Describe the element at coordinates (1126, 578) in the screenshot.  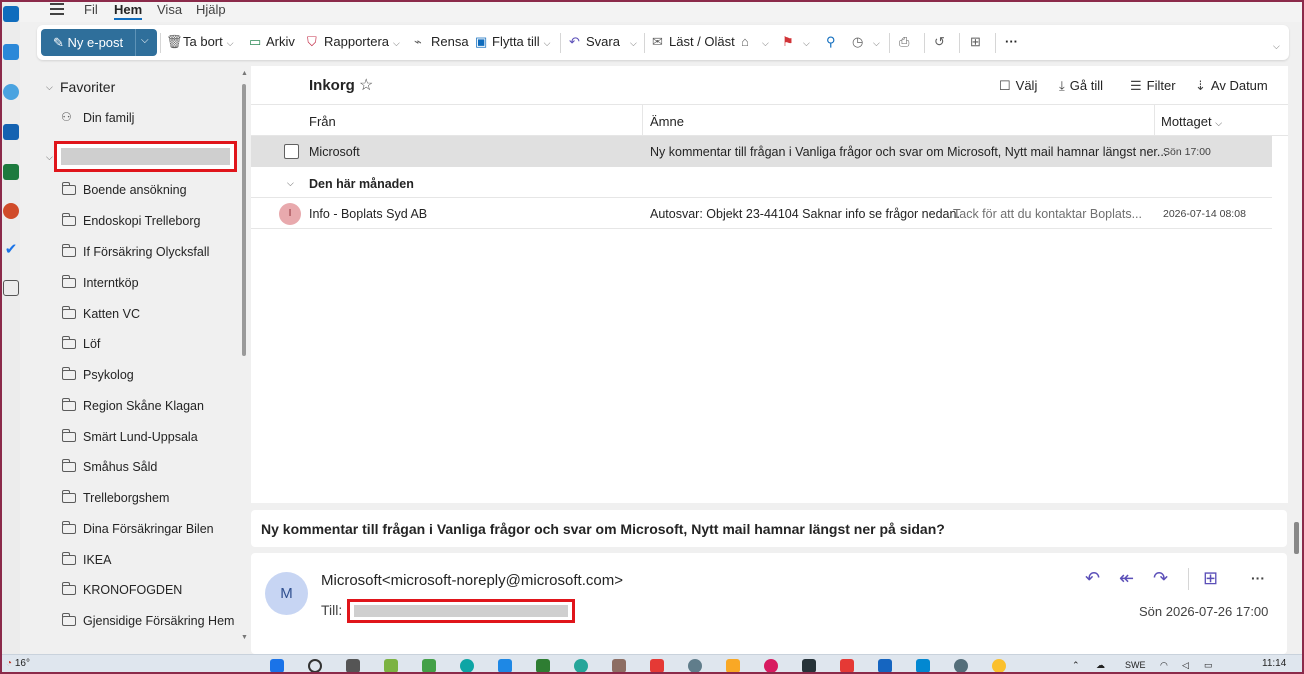
I see `reply-all-icon: ↞` at that location.